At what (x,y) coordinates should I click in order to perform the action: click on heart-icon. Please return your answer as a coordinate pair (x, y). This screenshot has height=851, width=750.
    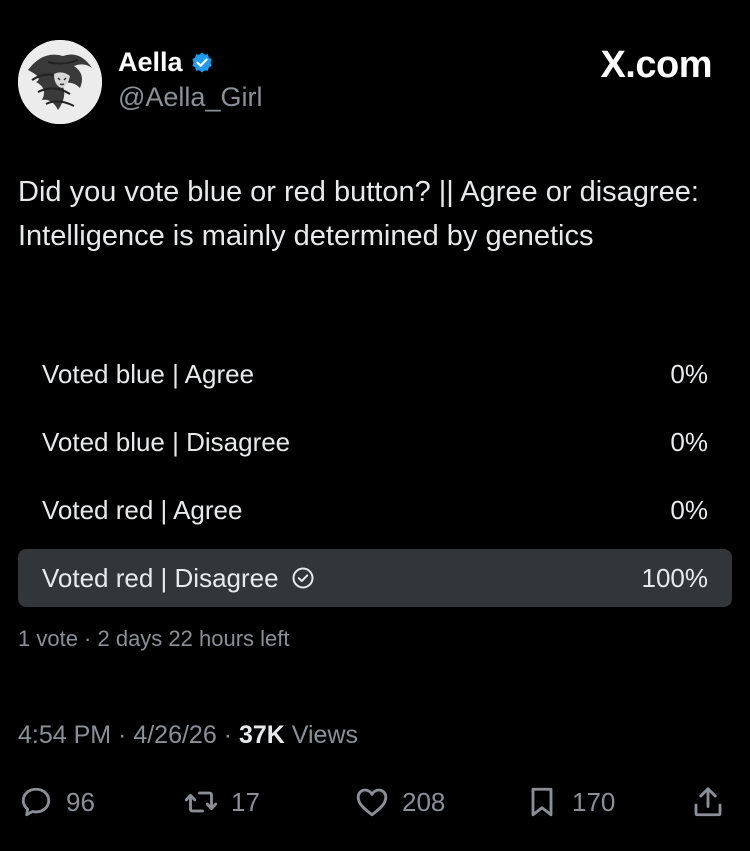
    Looking at the image, I should click on (372, 802).